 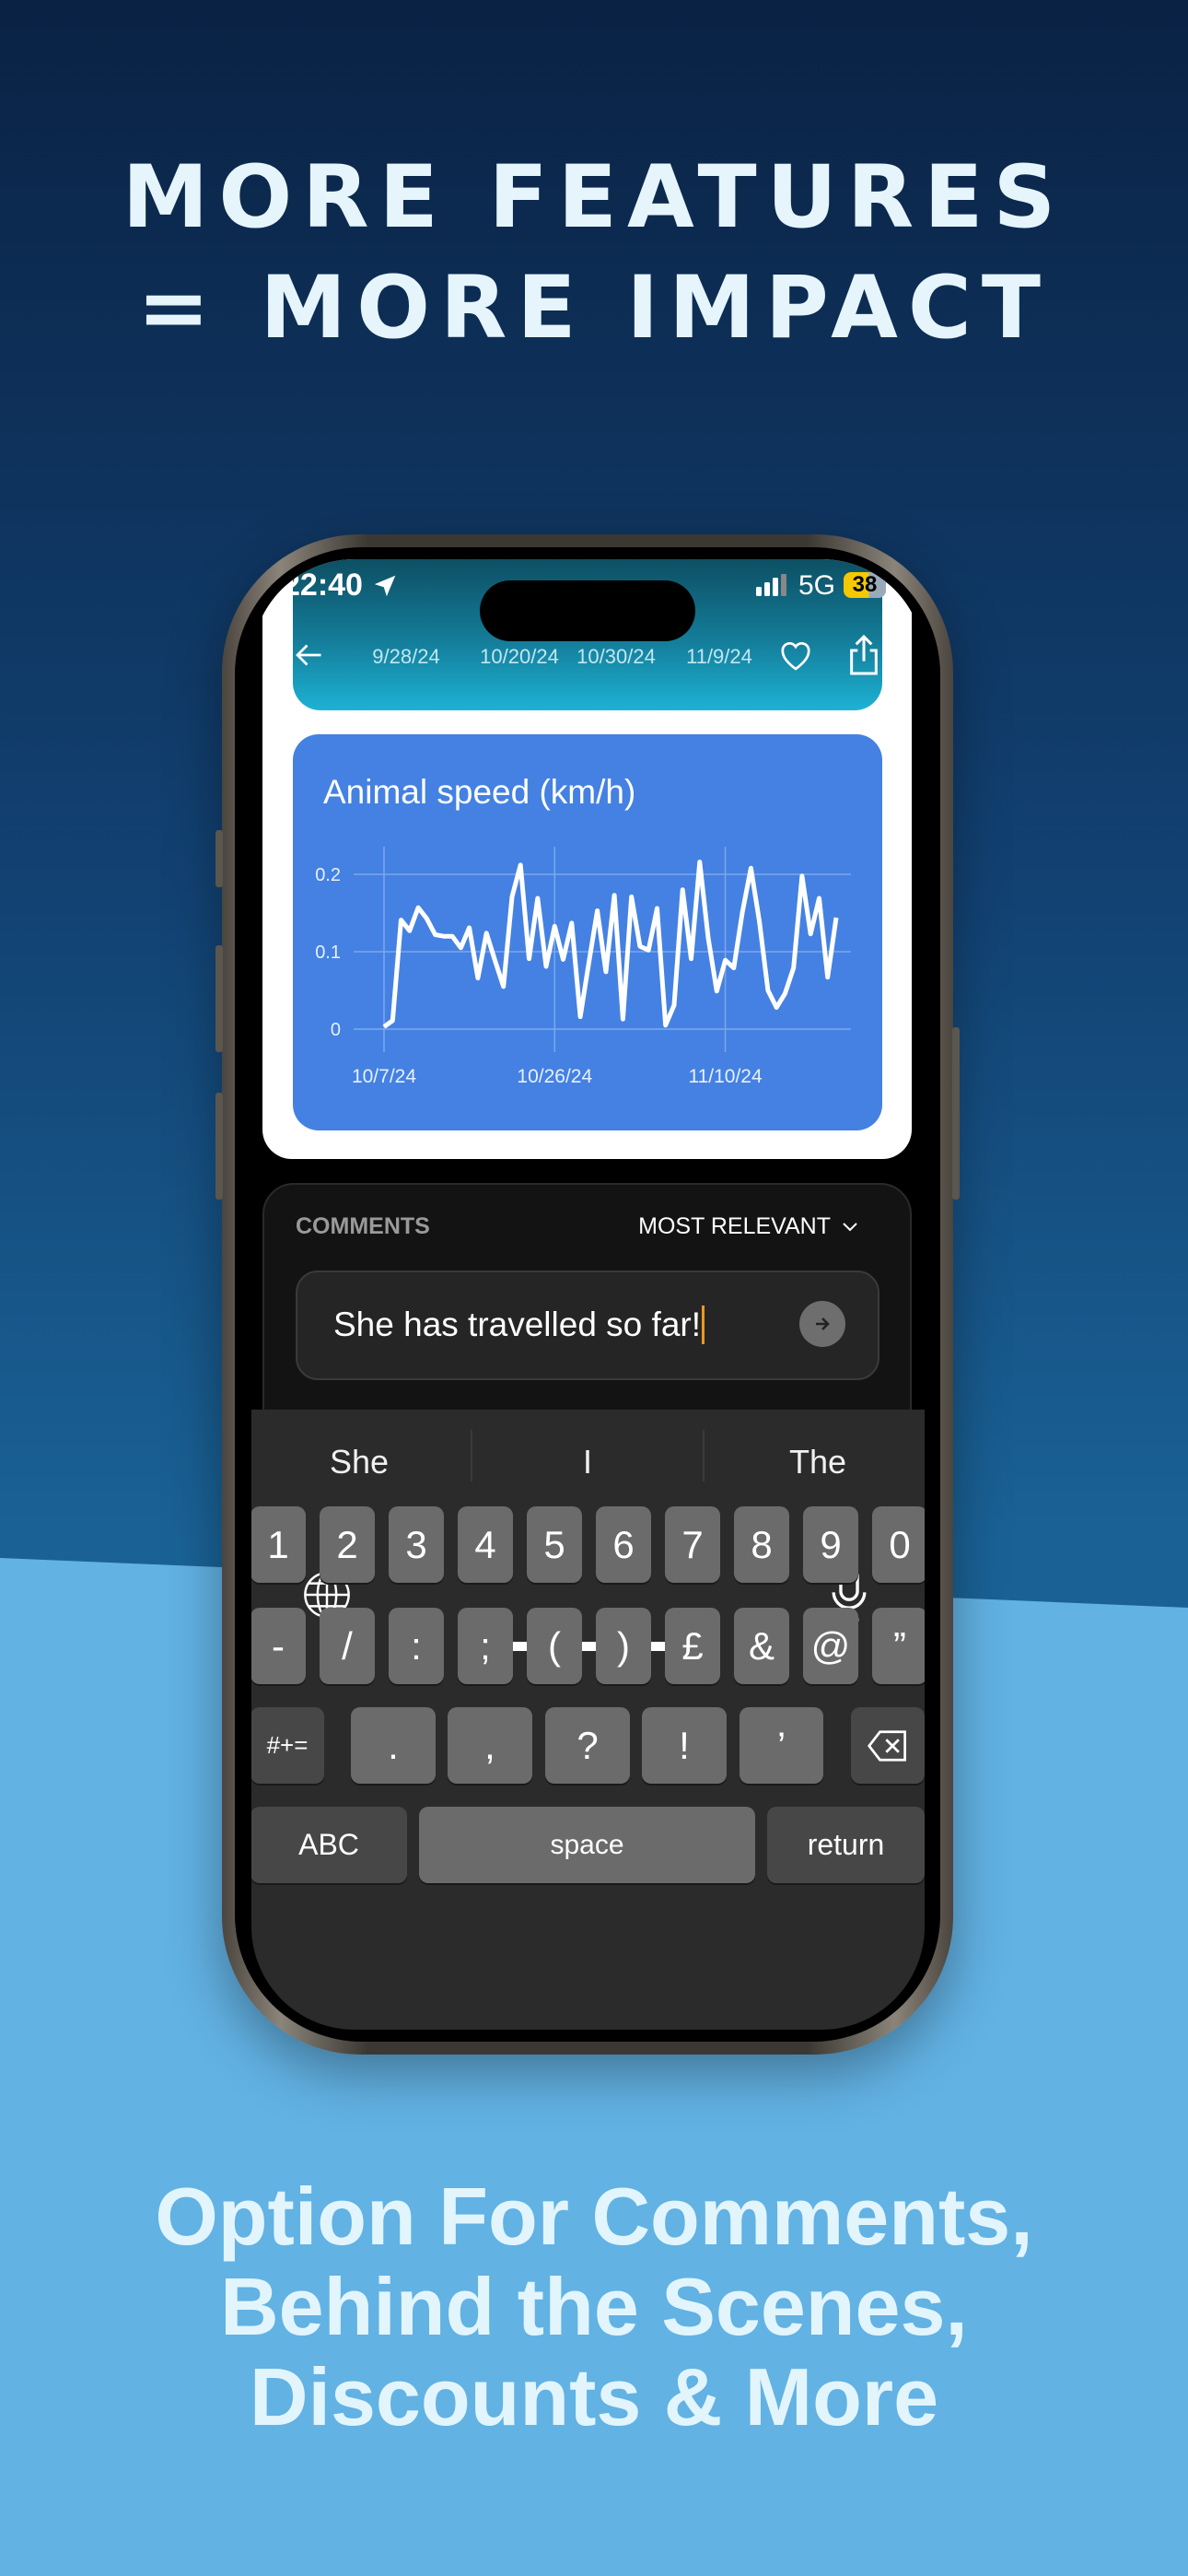 What do you see at coordinates (771, 585) in the screenshot?
I see `signal-icon` at bounding box center [771, 585].